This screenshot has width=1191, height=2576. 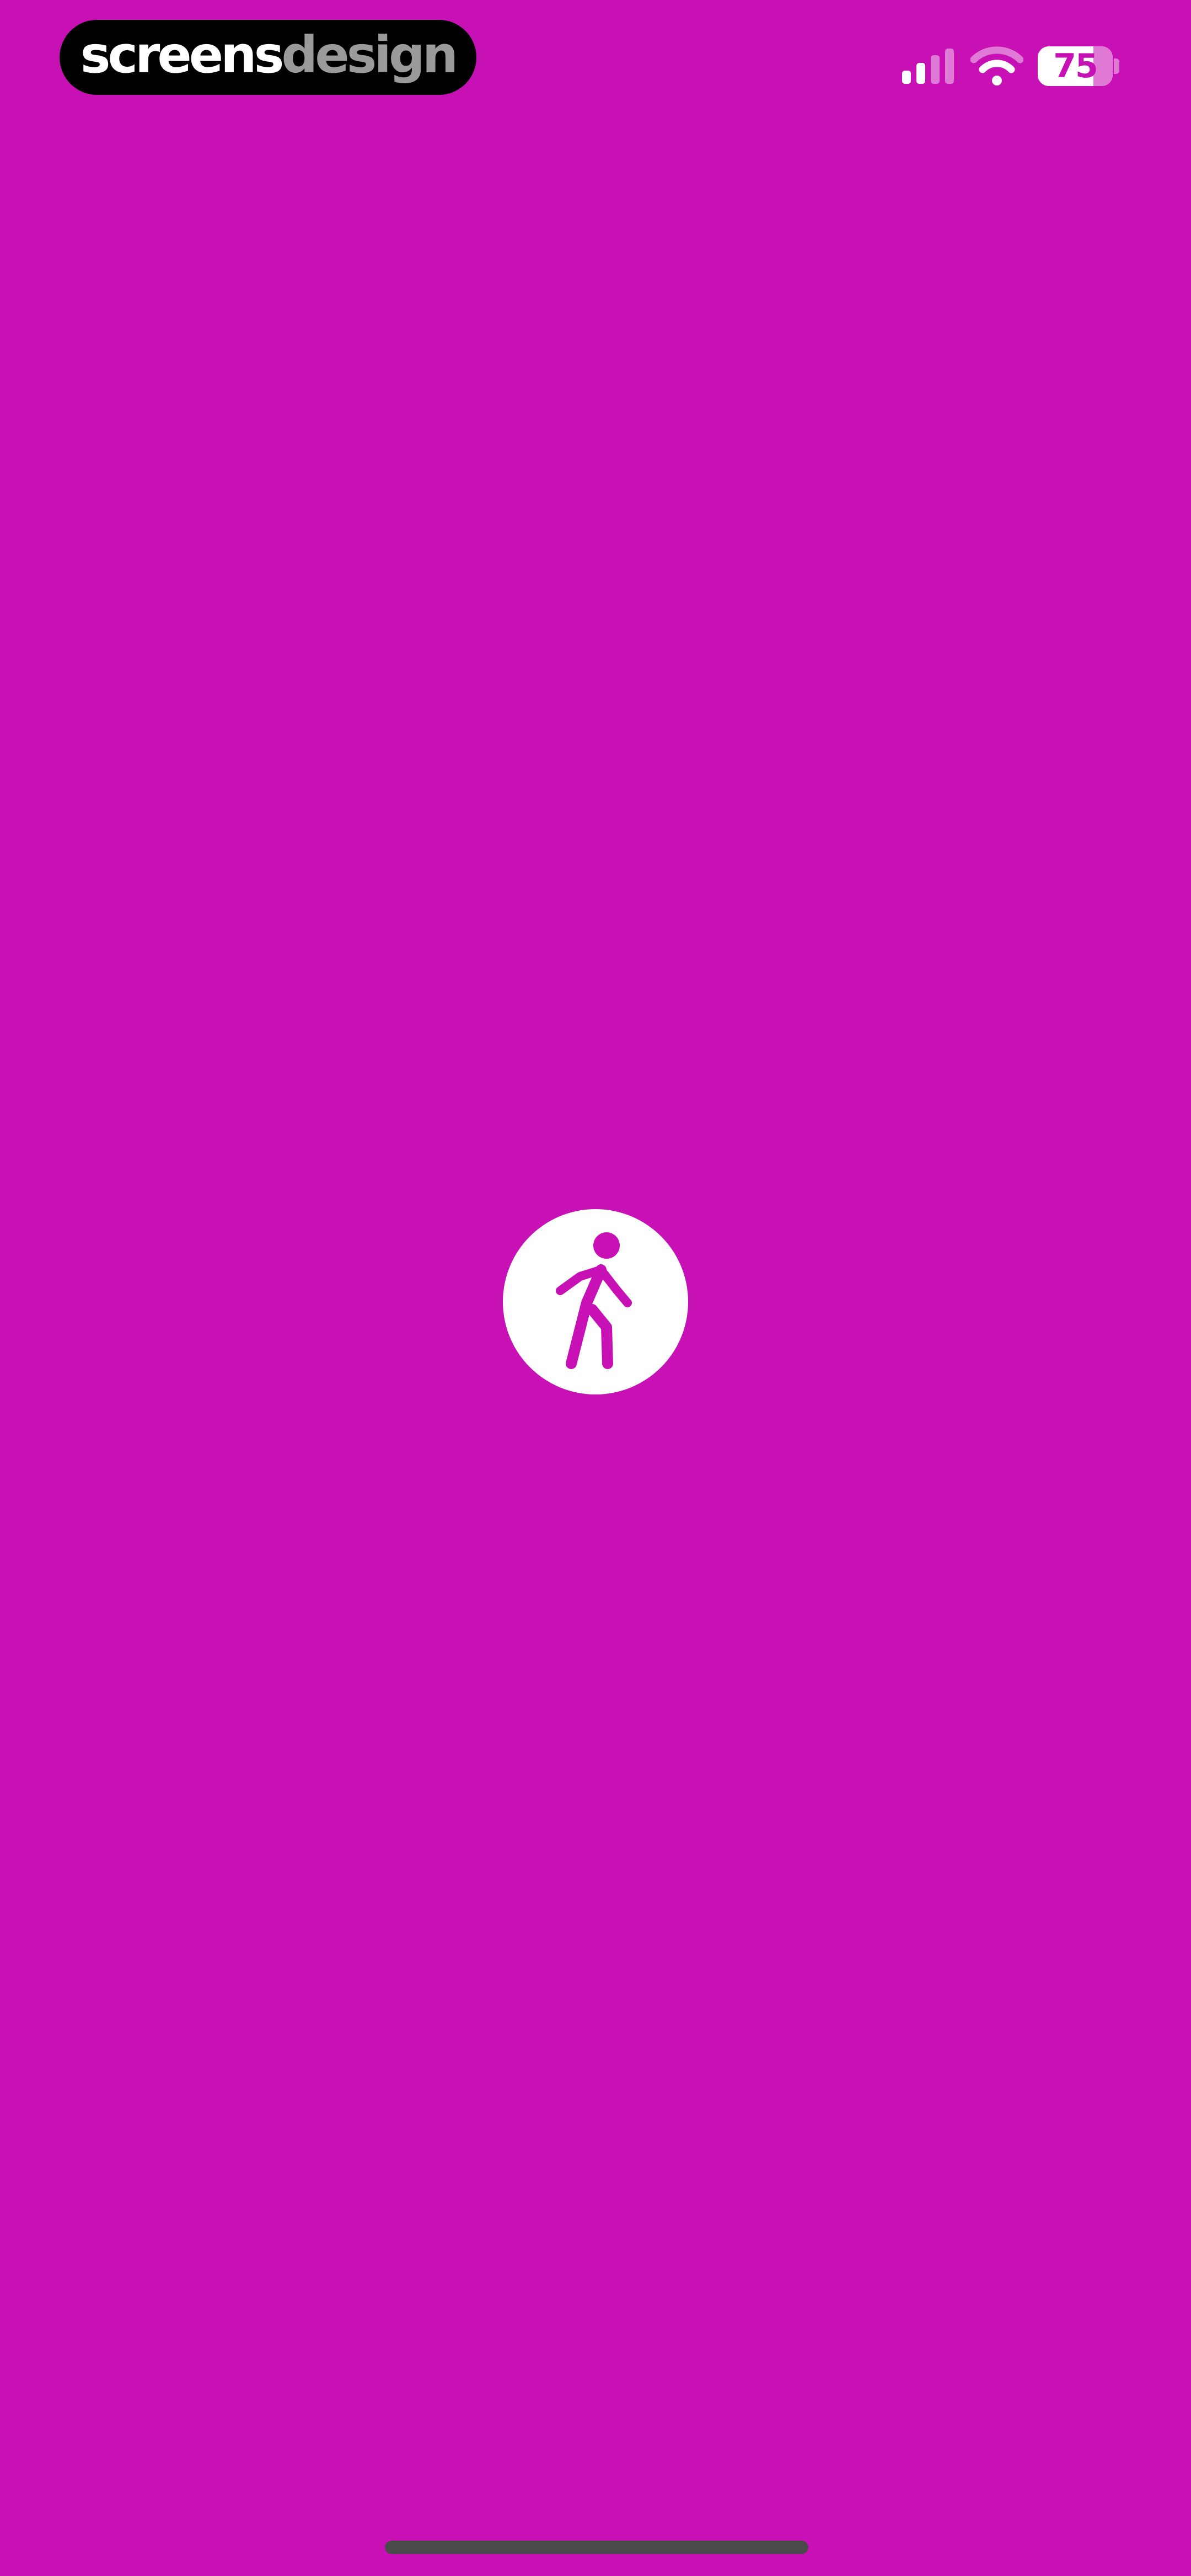 What do you see at coordinates (369, 54) in the screenshot?
I see `watermark-text-design: design` at bounding box center [369, 54].